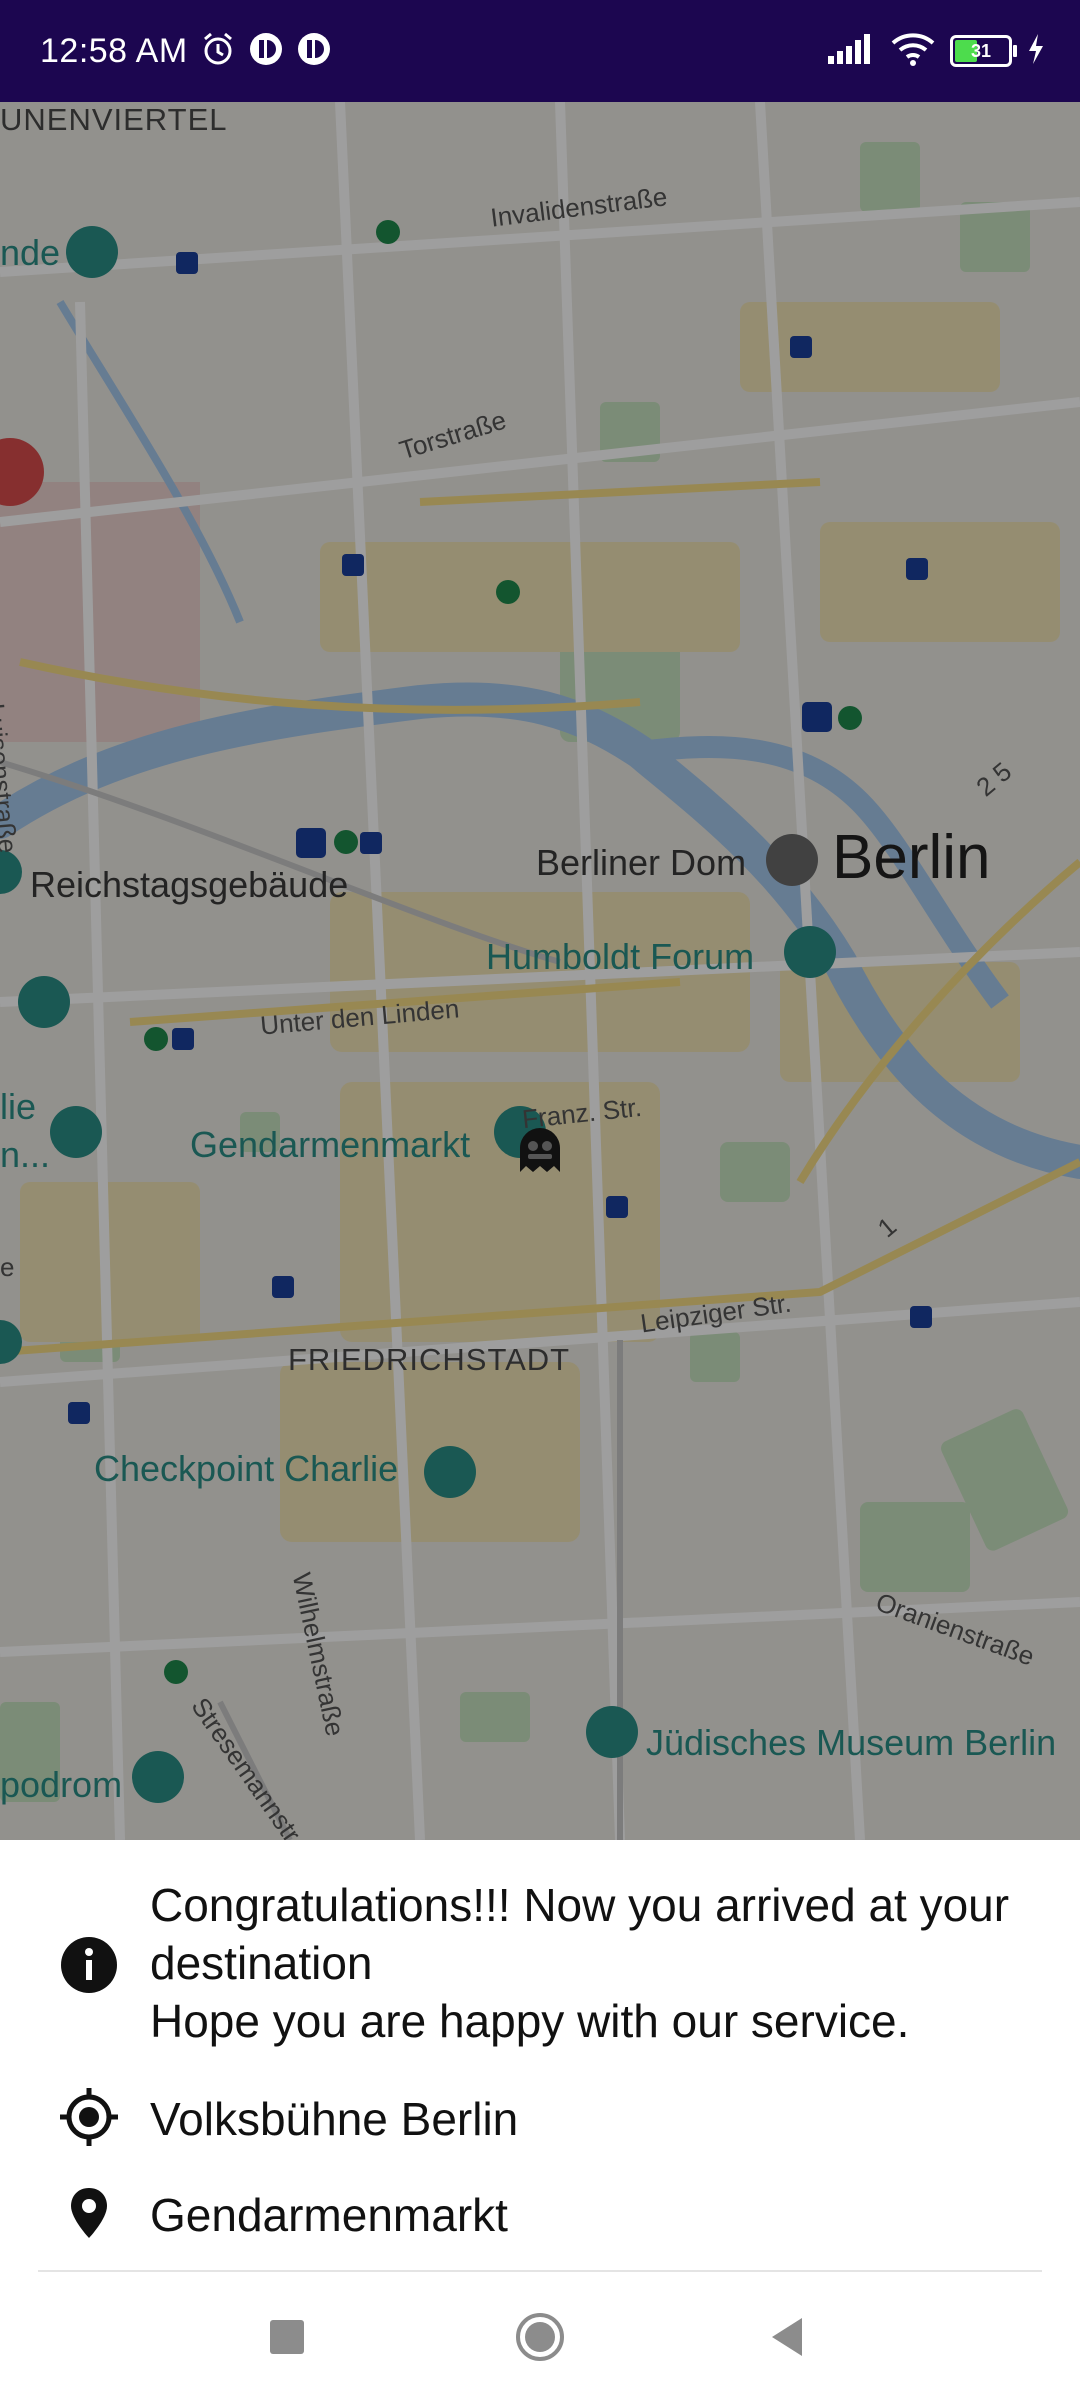 Image resolution: width=1080 pixels, height=2400 pixels. What do you see at coordinates (913, 51) in the screenshot?
I see `wifi-icon` at bounding box center [913, 51].